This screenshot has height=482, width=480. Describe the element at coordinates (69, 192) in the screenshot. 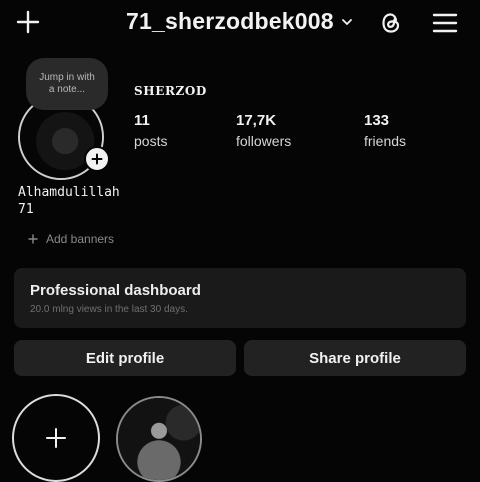

I see `bio-line: Alhamdulillah` at that location.